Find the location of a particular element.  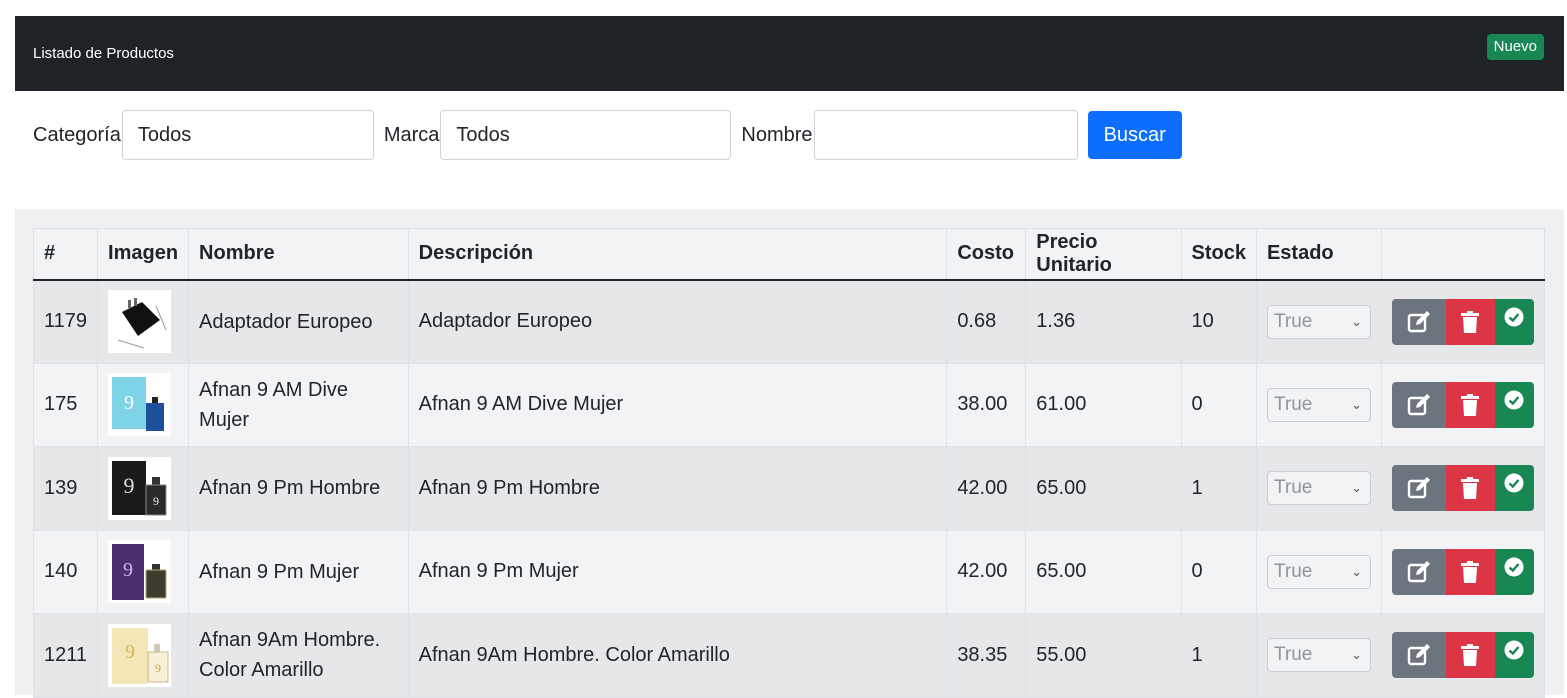

cell-precio: 61.00 is located at coordinates (1103, 404).